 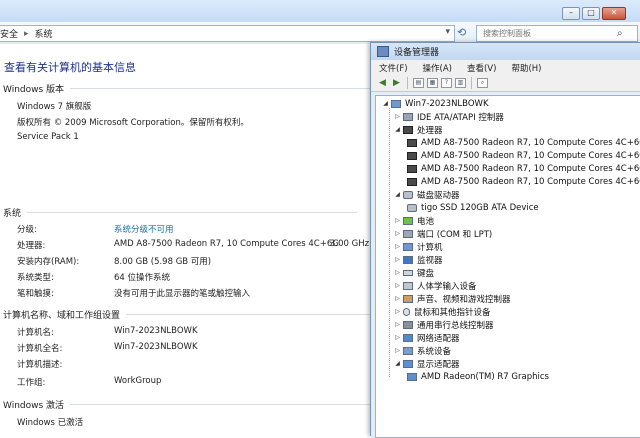 What do you see at coordinates (482, 83) in the screenshot?
I see `scan-hardware-icon: ⌕` at bounding box center [482, 83].